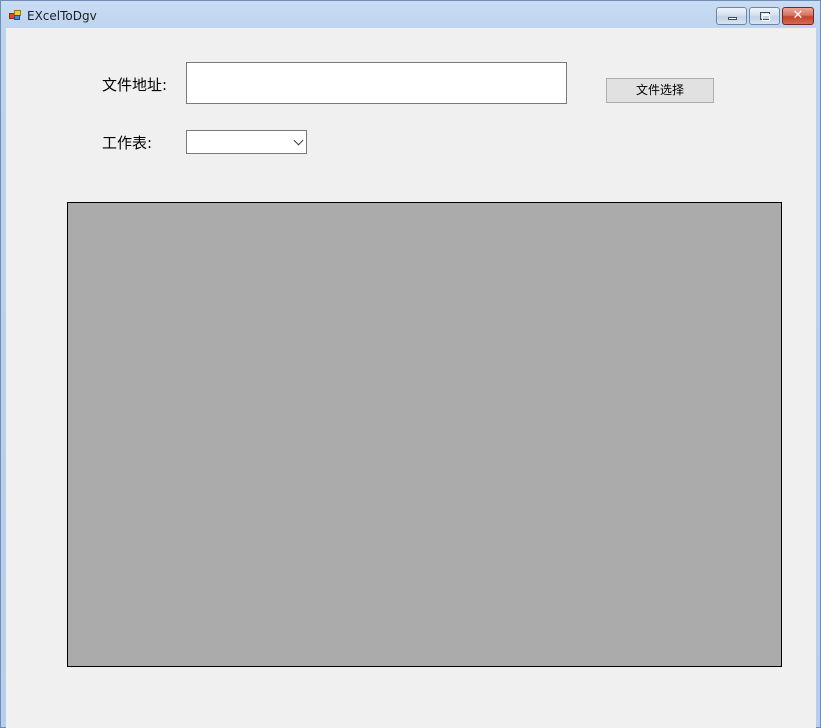  I want to click on restore-icon, so click(765, 16).